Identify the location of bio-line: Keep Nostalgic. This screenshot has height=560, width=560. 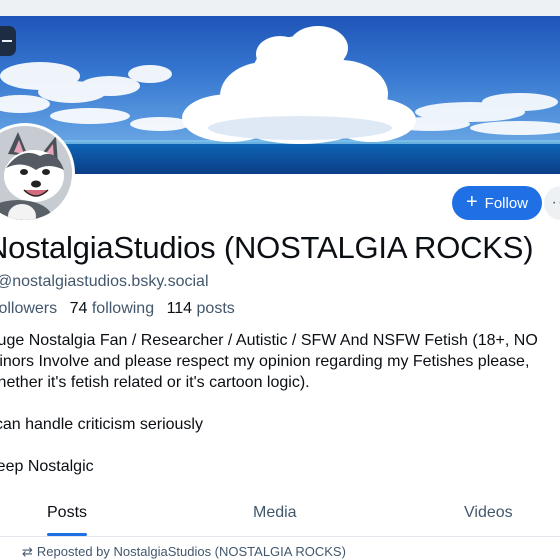
(47, 466).